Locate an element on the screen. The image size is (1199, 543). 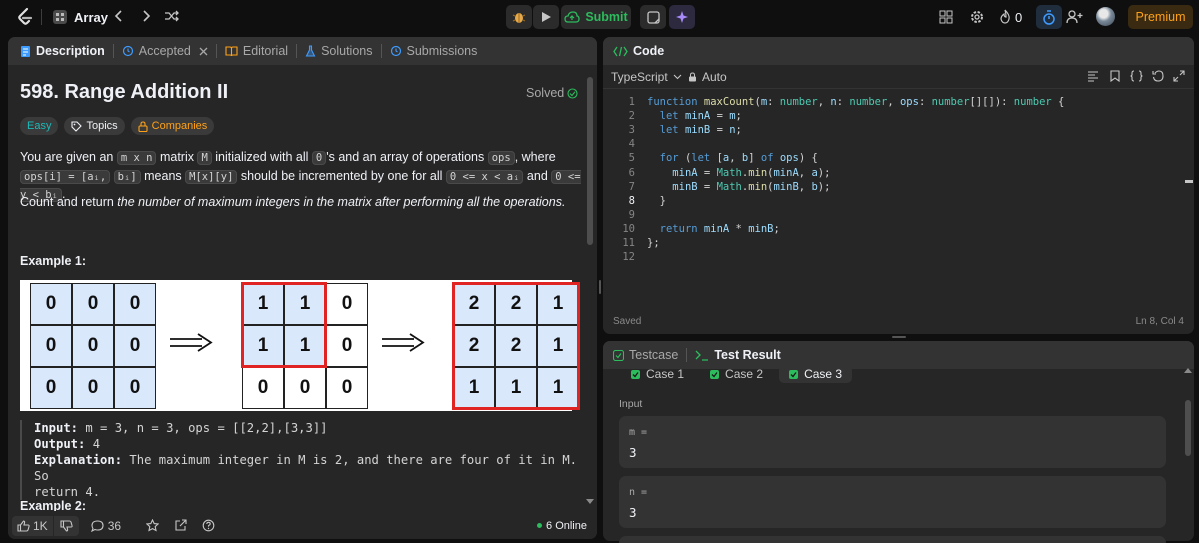
premium-label: Premium is located at coordinates (1160, 17).